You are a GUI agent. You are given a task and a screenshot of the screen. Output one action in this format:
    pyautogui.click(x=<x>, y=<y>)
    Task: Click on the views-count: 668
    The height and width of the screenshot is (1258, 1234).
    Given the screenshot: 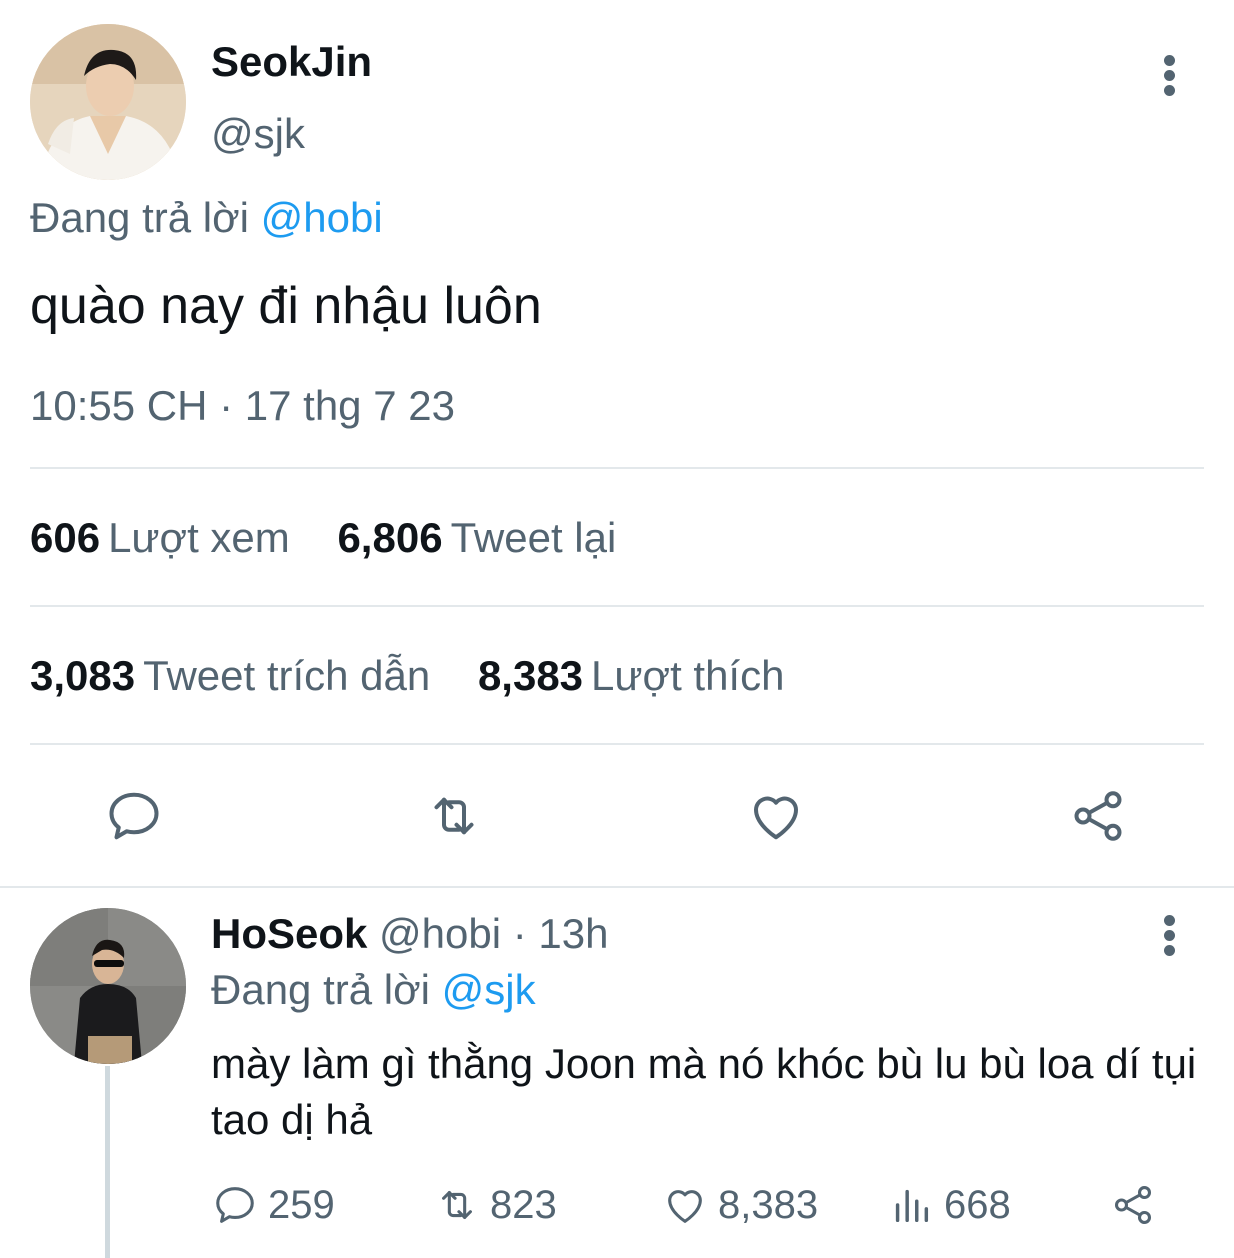 What is the action you would take?
    pyautogui.click(x=977, y=1204)
    